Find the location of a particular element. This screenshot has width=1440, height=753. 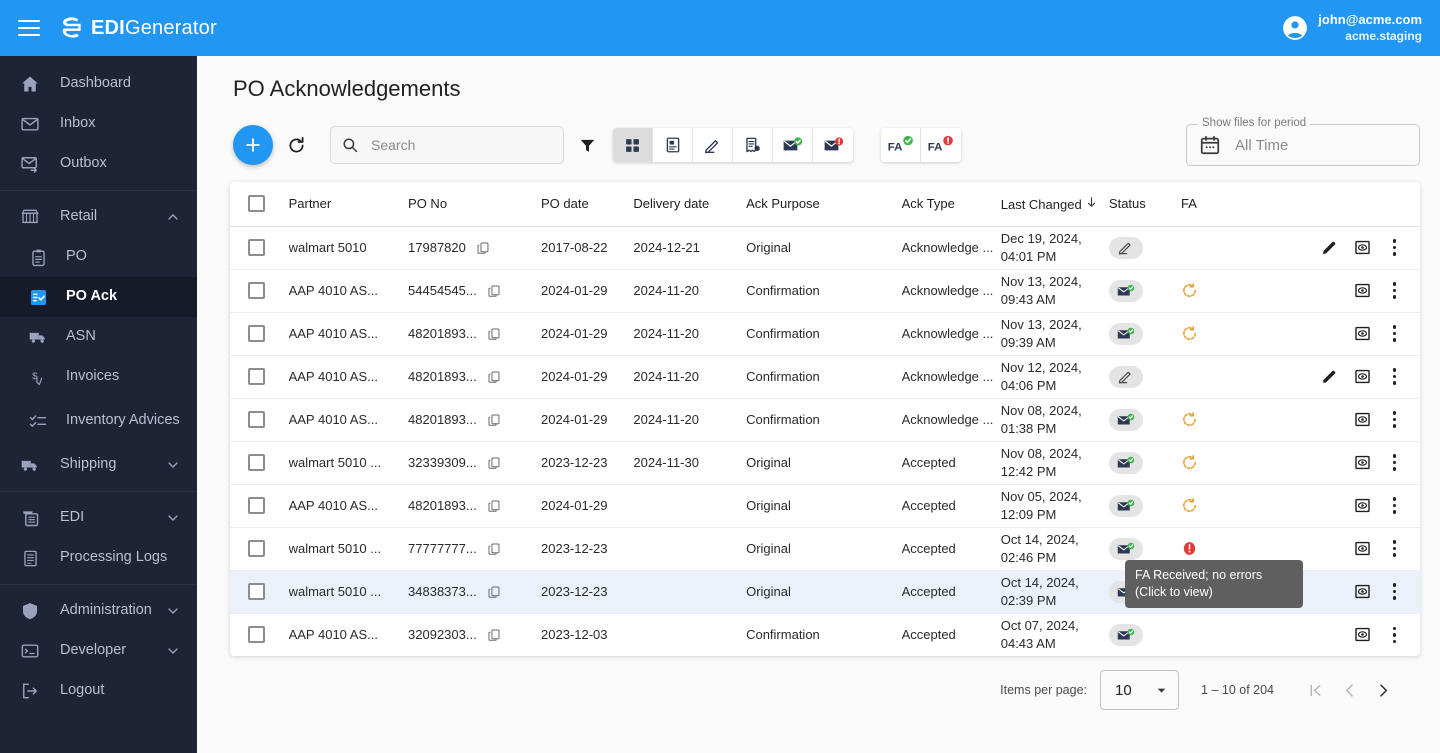

sidebar-item-po-ack: PO Ack is located at coordinates (98, 297).